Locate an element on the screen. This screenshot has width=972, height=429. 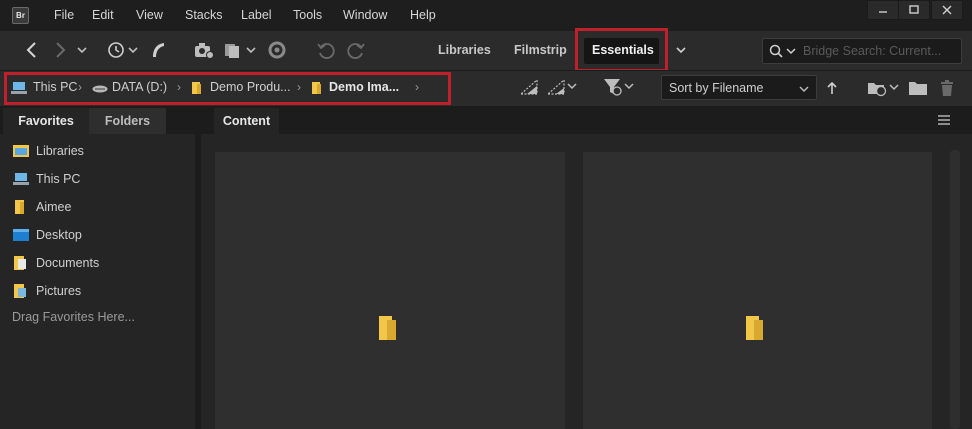
filter-button is located at coordinates (620, 87).